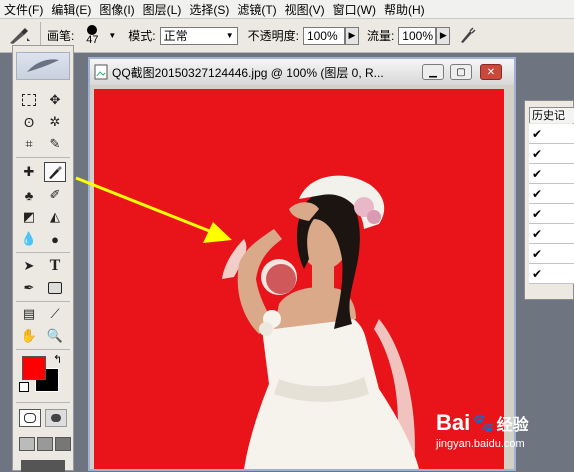 The height and width of the screenshot is (472, 574). What do you see at coordinates (483, 422) in the screenshot?
I see `baidu-paw-icon: 🐾` at bounding box center [483, 422].